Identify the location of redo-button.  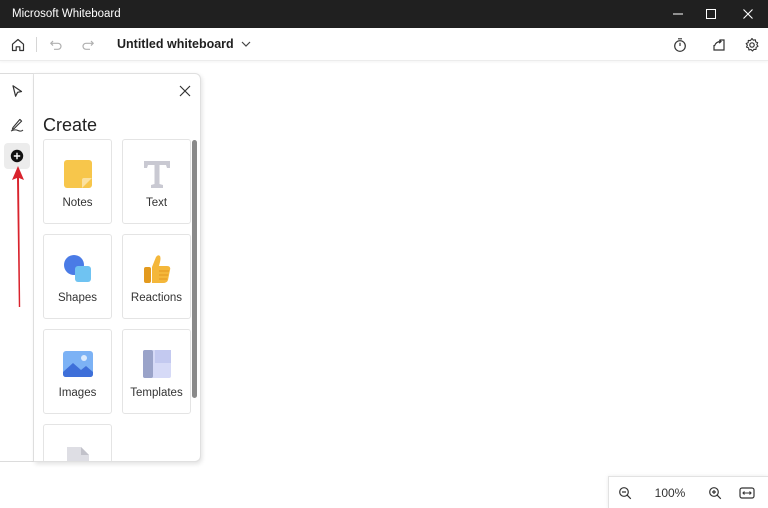
(88, 44).